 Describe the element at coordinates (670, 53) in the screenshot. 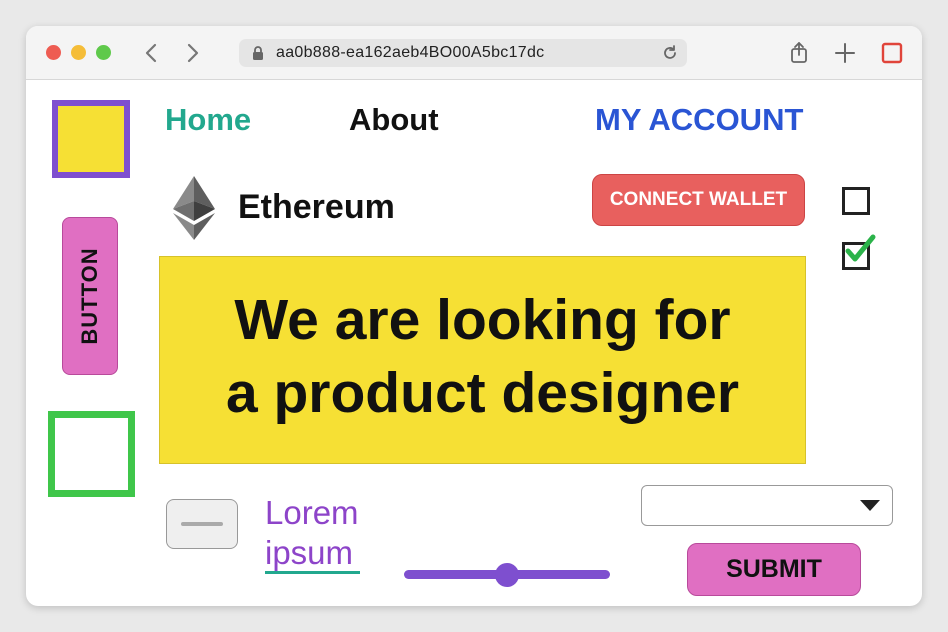

I see `reload-icon` at that location.